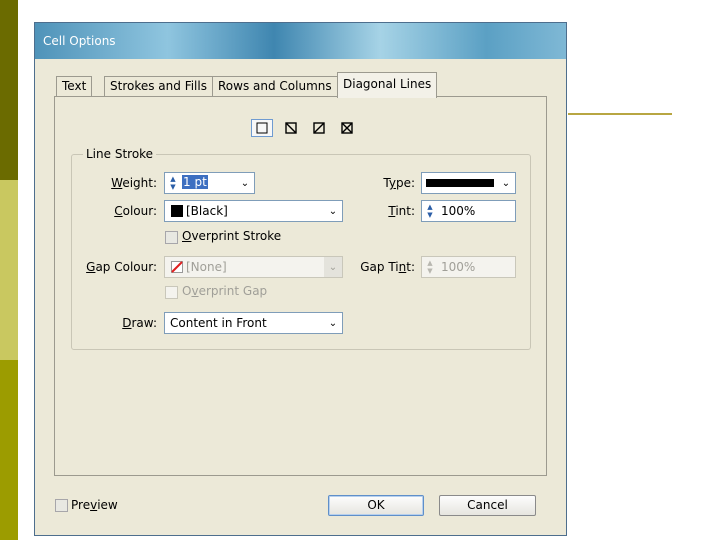 The image size is (720, 540). Describe the element at coordinates (460, 183) in the screenshot. I see `solid-line-preview` at that location.